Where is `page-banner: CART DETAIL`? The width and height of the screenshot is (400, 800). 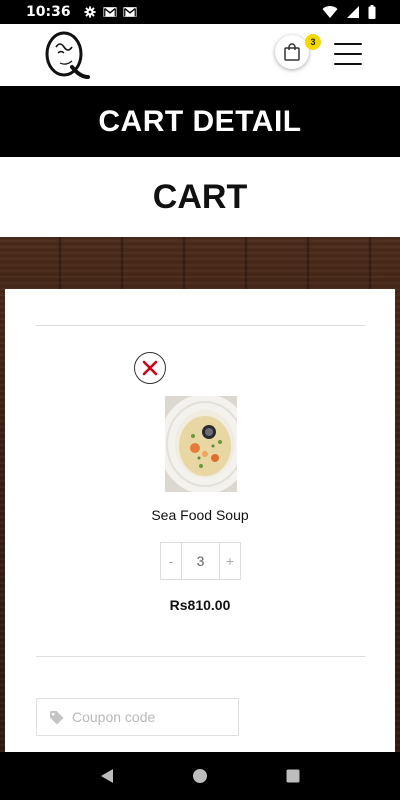 page-banner: CART DETAIL is located at coordinates (200, 121).